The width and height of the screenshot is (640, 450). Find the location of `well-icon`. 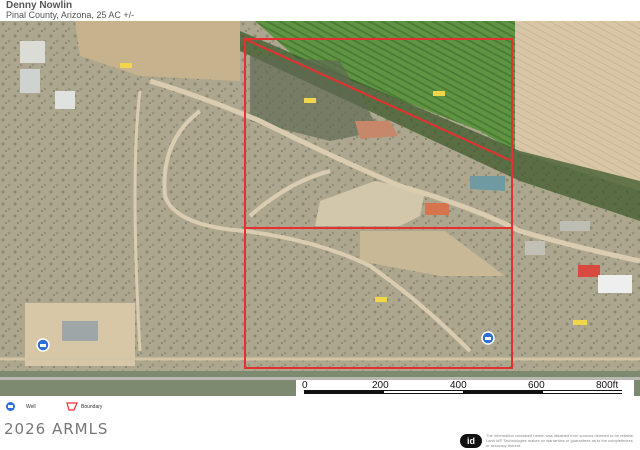

well-icon is located at coordinates (10, 406).